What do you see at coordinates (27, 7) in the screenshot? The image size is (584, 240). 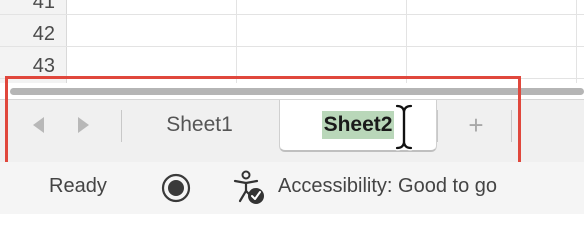 I see `row-number: 41` at bounding box center [27, 7].